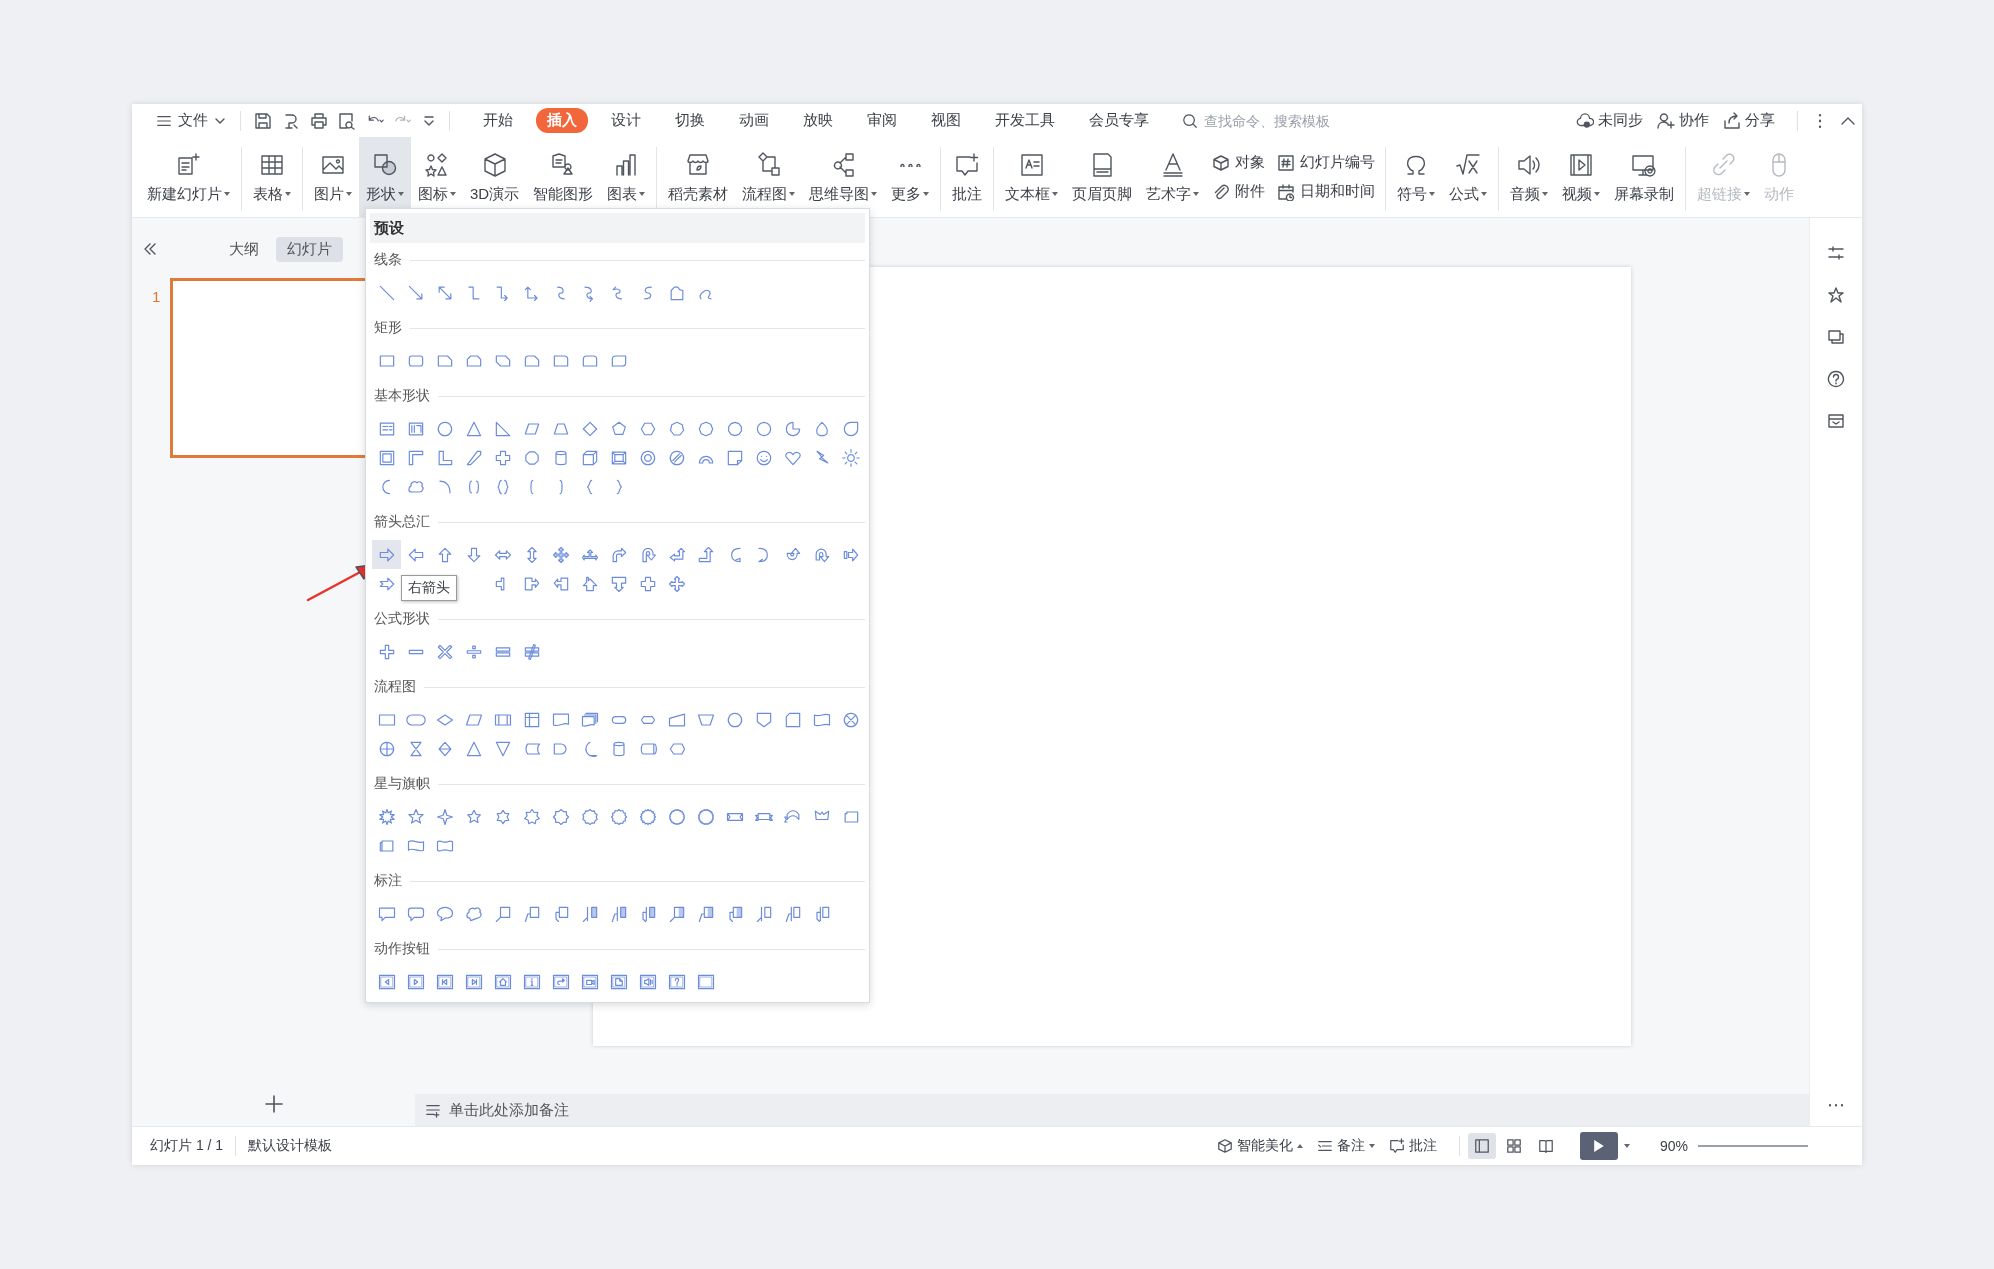  Describe the element at coordinates (910, 177) in the screenshot. I see `ribbon-button: 更多` at that location.